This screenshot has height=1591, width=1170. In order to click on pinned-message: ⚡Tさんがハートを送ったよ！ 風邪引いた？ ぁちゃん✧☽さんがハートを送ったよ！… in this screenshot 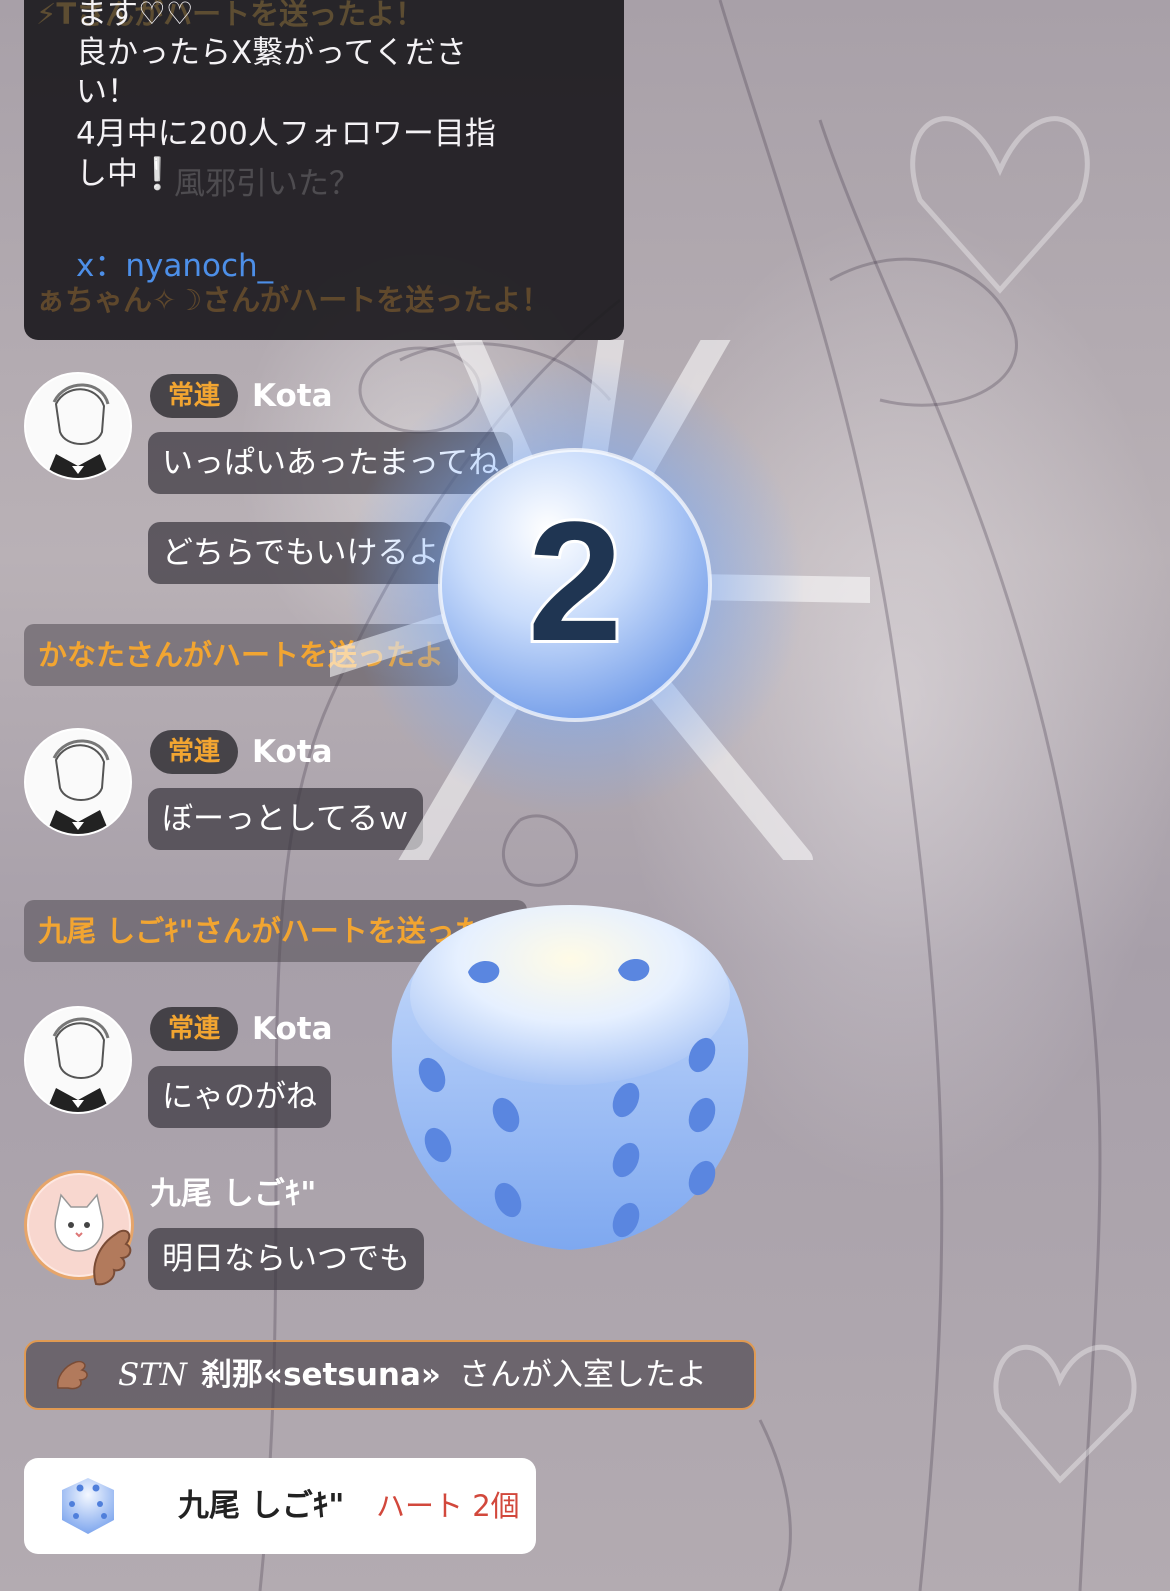, I will do `click(324, 170)`.